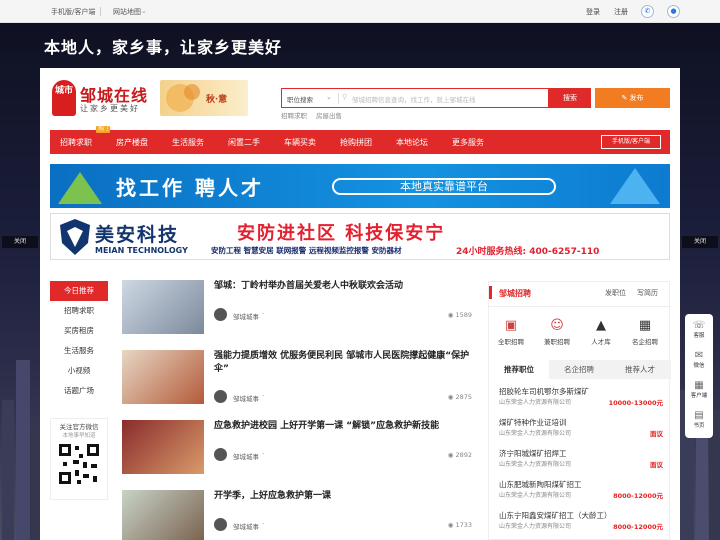 The height and width of the screenshot is (540, 720). What do you see at coordinates (79, 371) in the screenshot?
I see `sidebar-item-video: 小视频` at bounding box center [79, 371].